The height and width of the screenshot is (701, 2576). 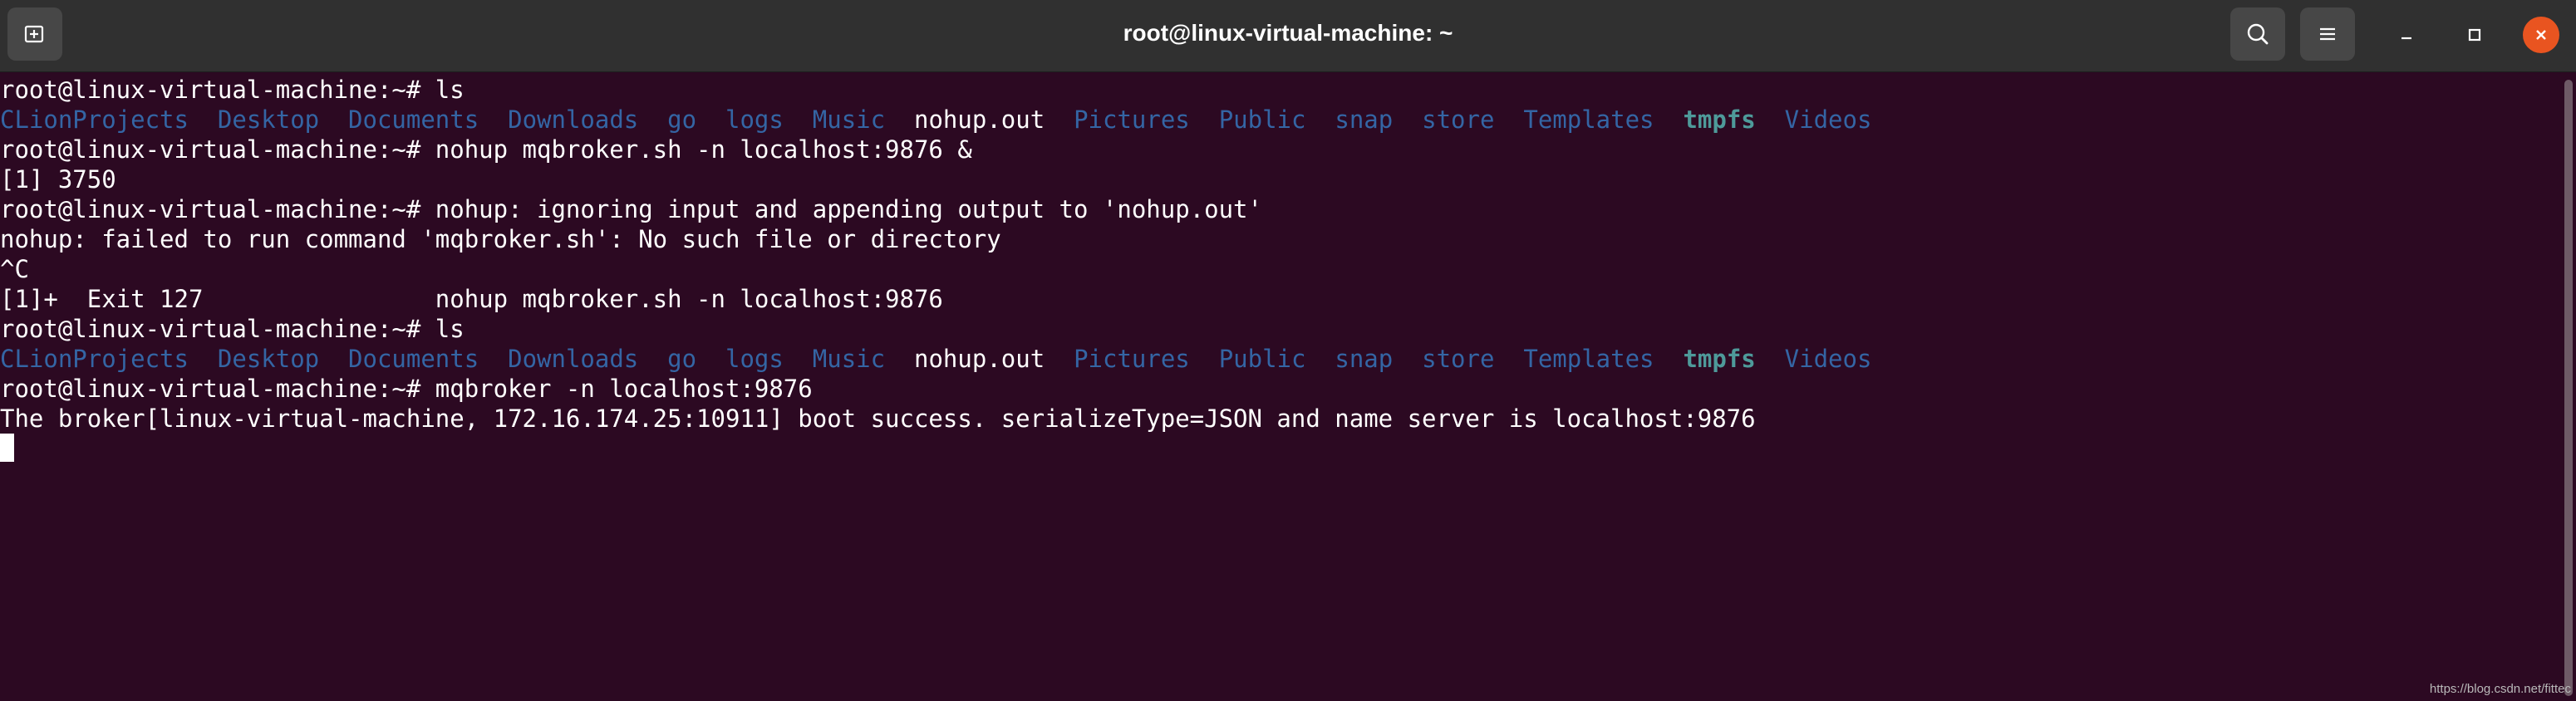 What do you see at coordinates (7, 448) in the screenshot?
I see `text-cursor` at bounding box center [7, 448].